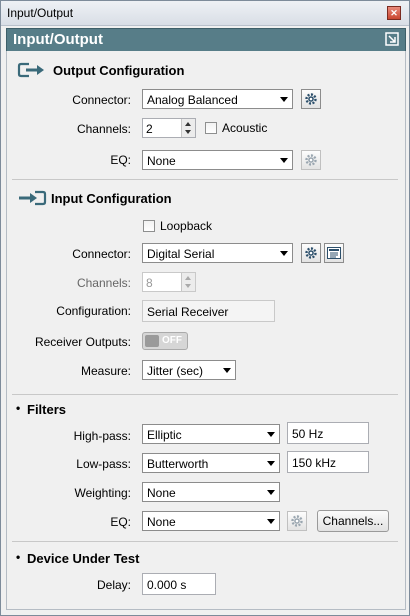  What do you see at coordinates (211, 521) in the screenshot?
I see `filters-eq-select: None` at bounding box center [211, 521].